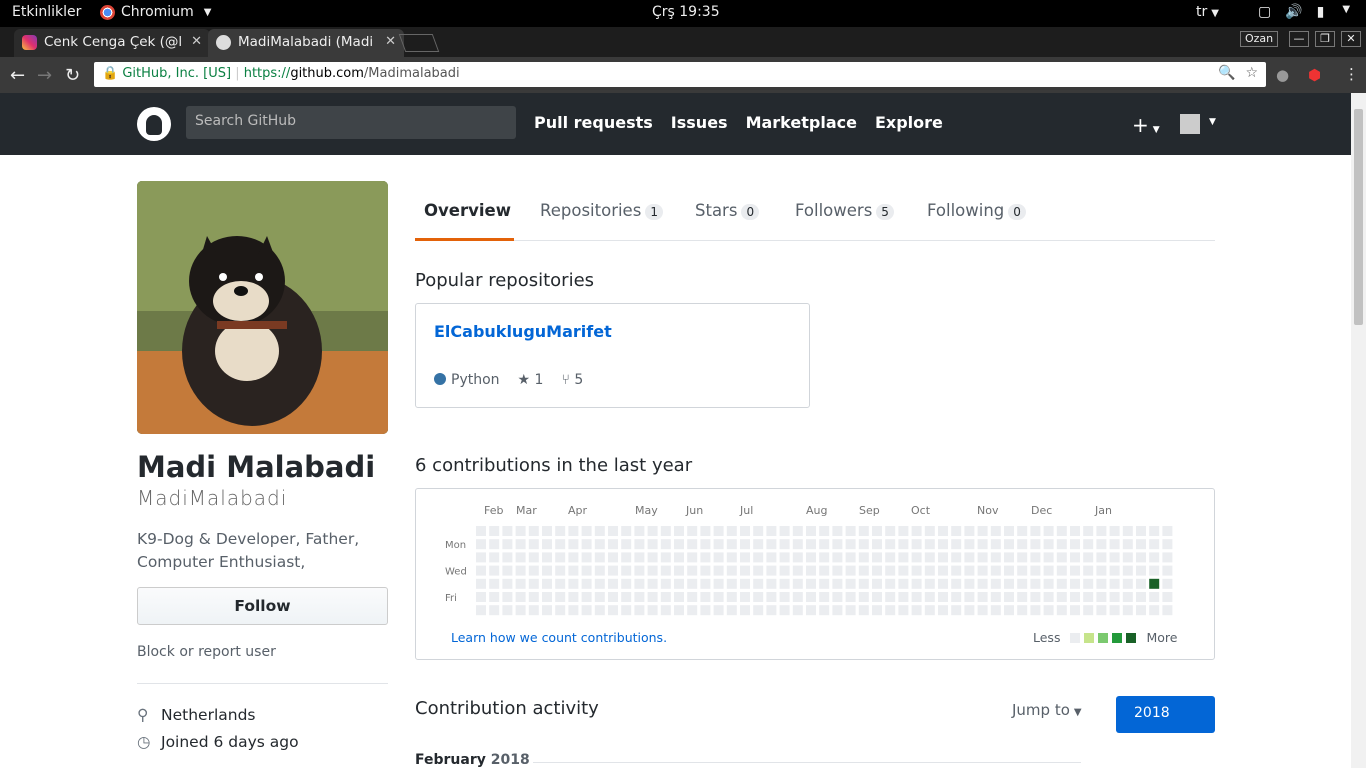  I want to click on repo-forks: ⑂ 5, so click(572, 380).